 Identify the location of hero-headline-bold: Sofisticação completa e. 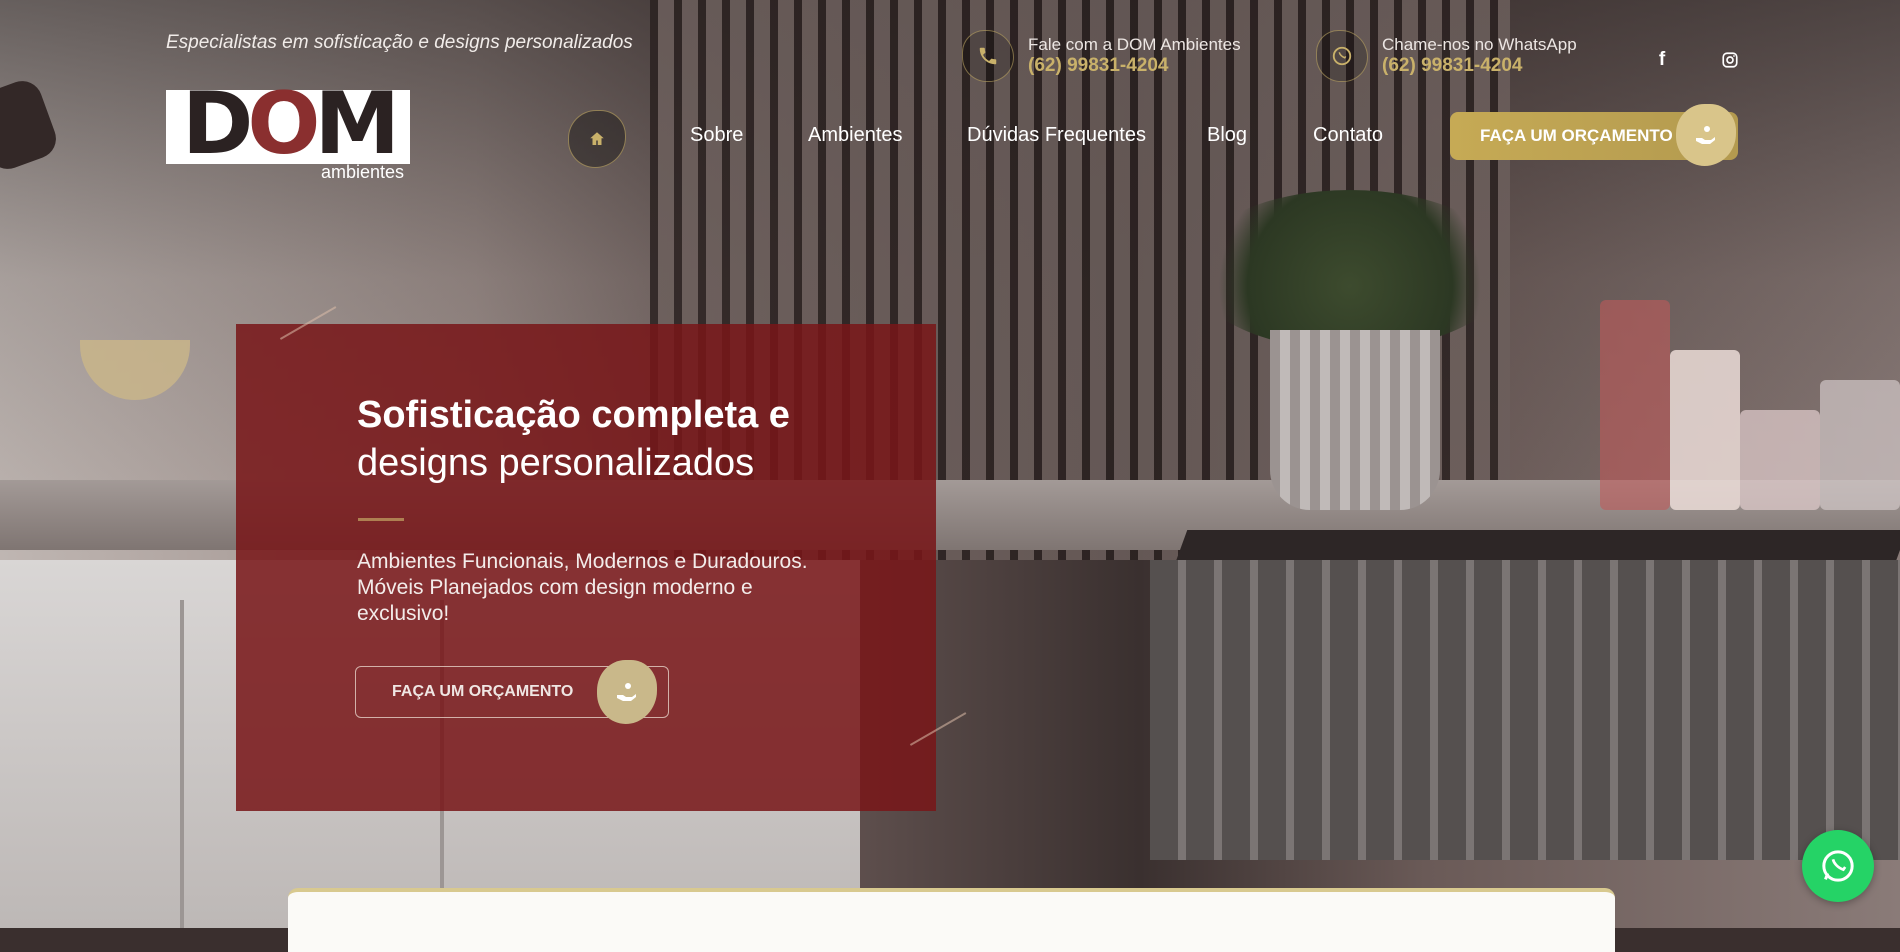
(573, 415).